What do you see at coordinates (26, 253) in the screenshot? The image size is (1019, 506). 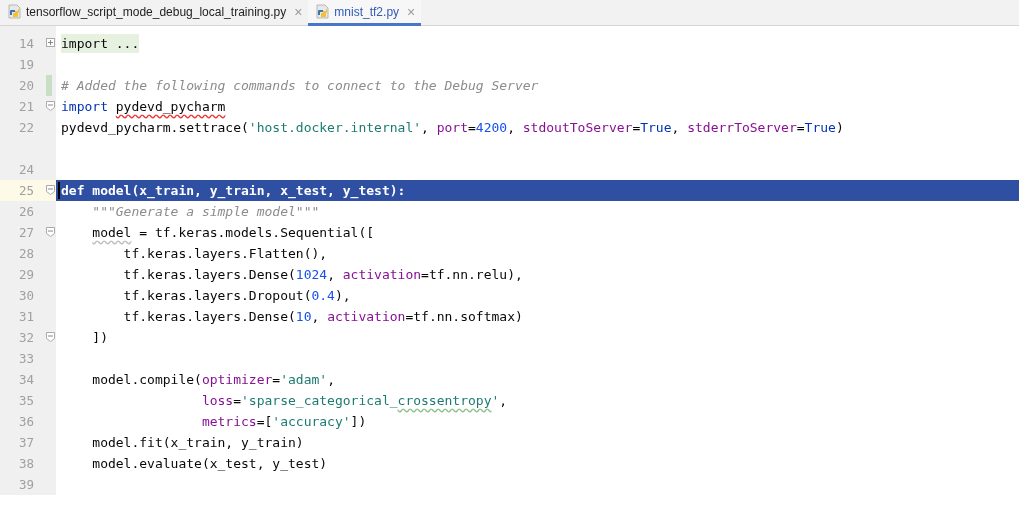 I see `line-number: 28` at bounding box center [26, 253].